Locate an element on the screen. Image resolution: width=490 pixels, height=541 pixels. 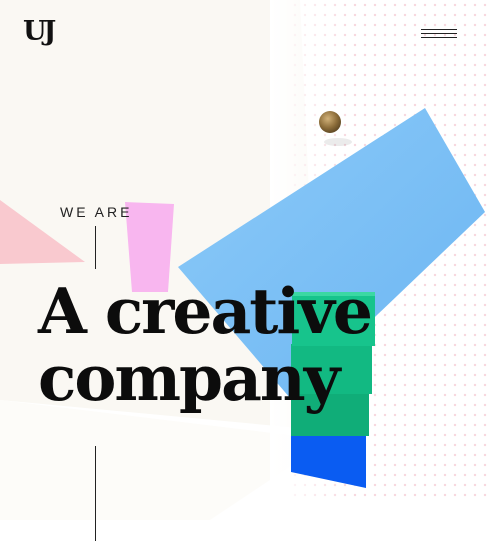
headline-line-1: A creative is located at coordinates (205, 311).